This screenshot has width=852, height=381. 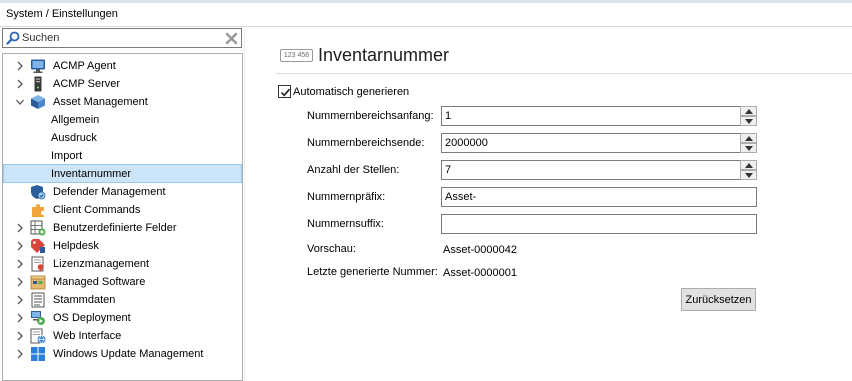 What do you see at coordinates (38, 66) in the screenshot?
I see `monitor-icon` at bounding box center [38, 66].